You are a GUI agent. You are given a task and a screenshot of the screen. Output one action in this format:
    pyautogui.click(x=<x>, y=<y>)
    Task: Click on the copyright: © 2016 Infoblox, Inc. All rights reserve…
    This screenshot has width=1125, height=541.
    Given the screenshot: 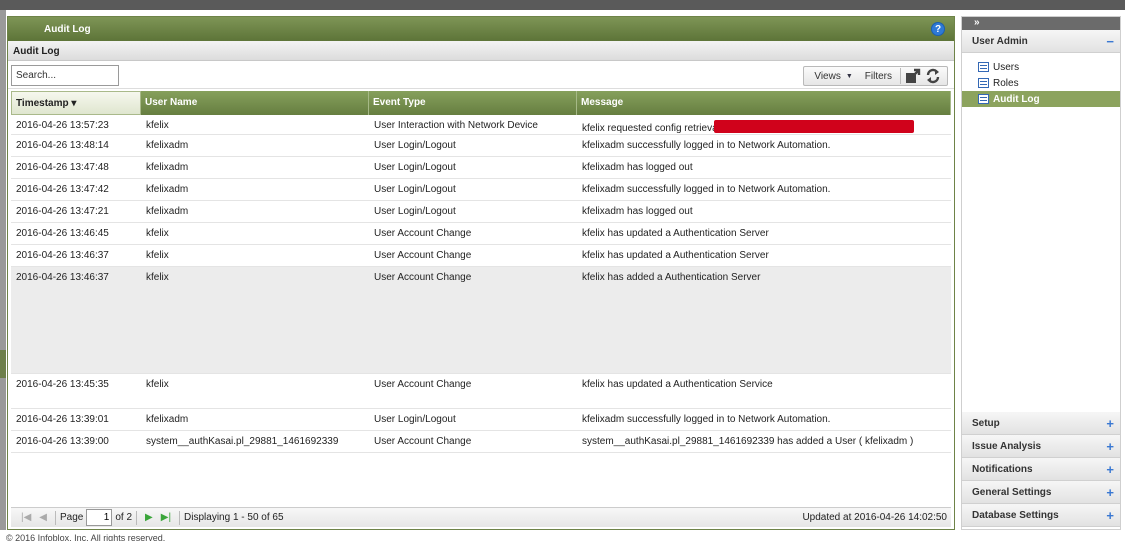 What is the action you would take?
    pyautogui.click(x=86, y=537)
    